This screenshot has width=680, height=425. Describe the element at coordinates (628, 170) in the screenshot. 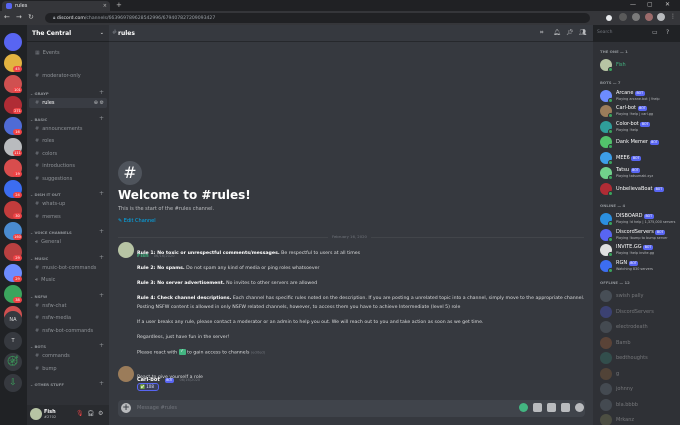

I see `member-name: Tatsu BOT` at that location.